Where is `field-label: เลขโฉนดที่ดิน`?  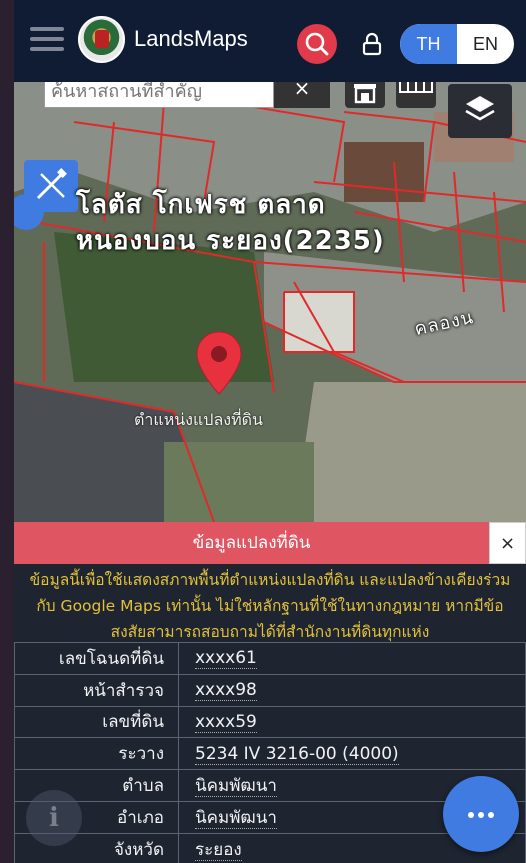 field-label: เลขโฉนดที่ดิน is located at coordinates (96, 658).